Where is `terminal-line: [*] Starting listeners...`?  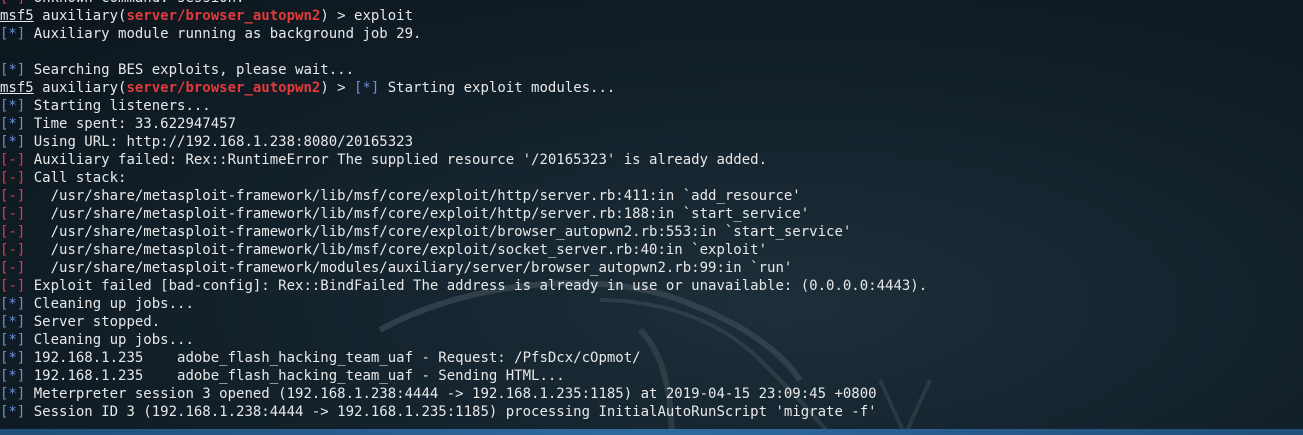 terminal-line: [*] Starting listeners... is located at coordinates (463, 106).